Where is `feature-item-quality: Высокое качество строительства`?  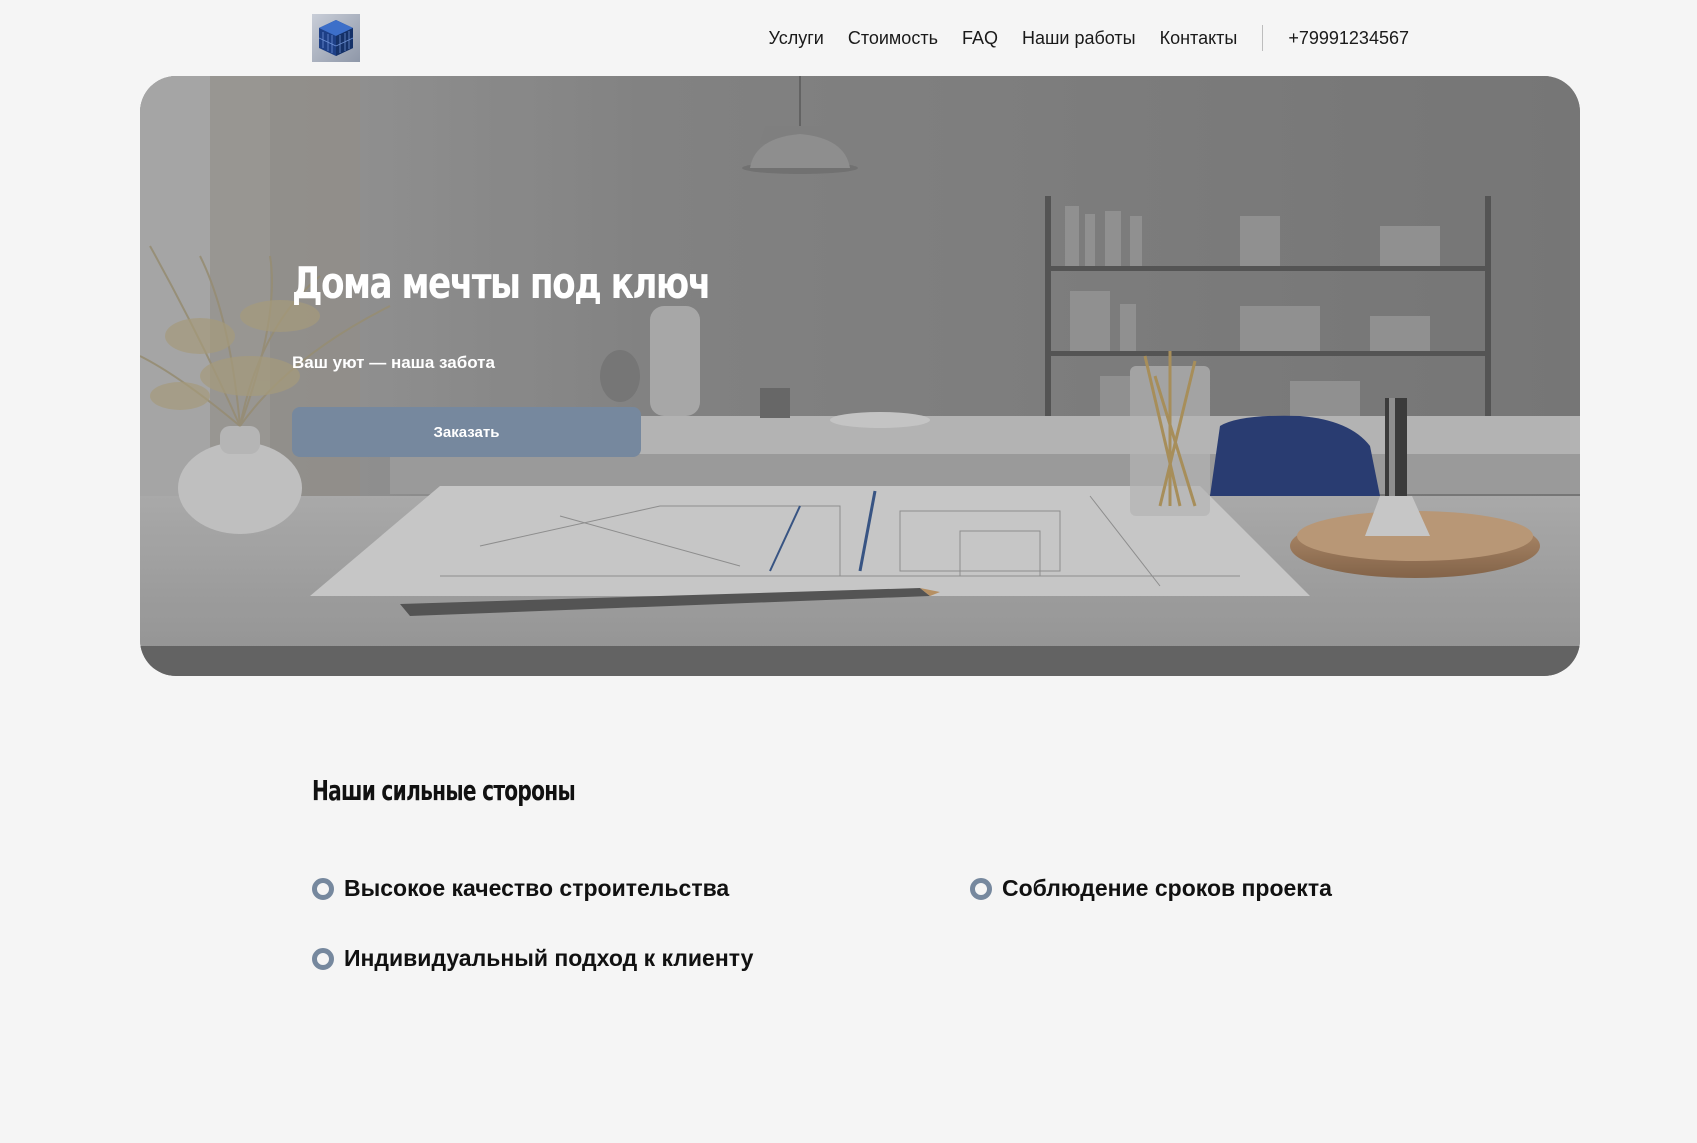
feature-item-quality: Высокое качество строительства is located at coordinates (520, 888).